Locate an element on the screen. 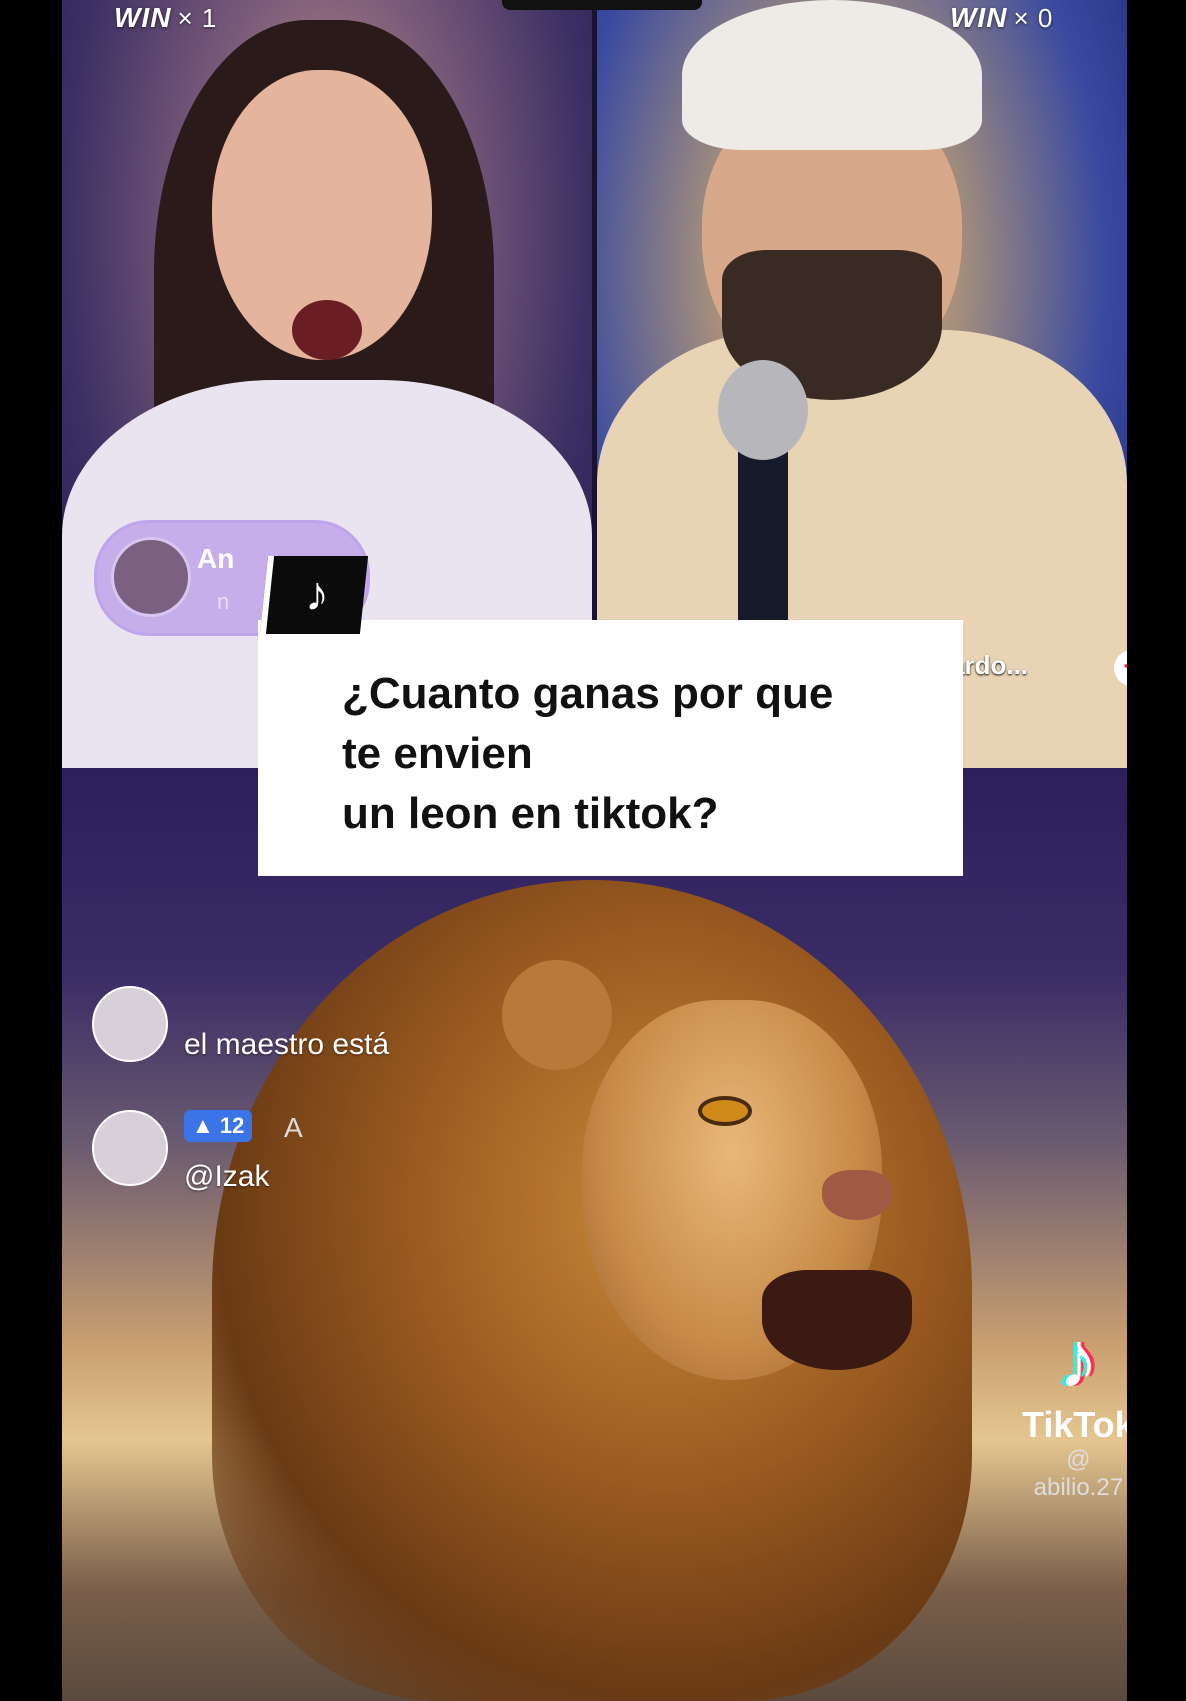  microphone-icon is located at coordinates (763, 410).